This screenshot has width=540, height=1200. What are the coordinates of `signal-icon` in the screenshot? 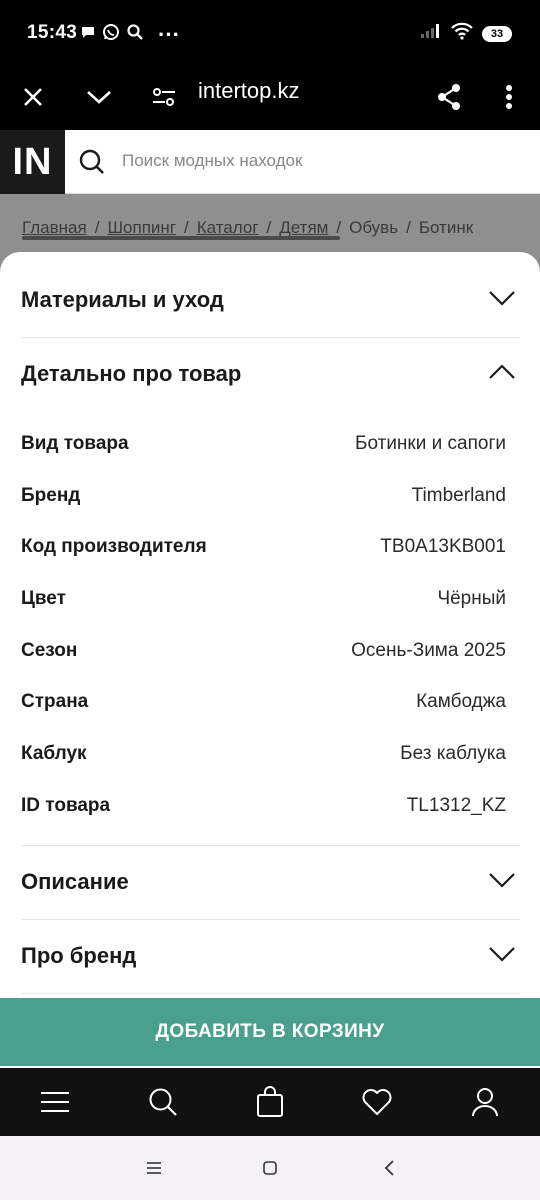 It's located at (431, 33).